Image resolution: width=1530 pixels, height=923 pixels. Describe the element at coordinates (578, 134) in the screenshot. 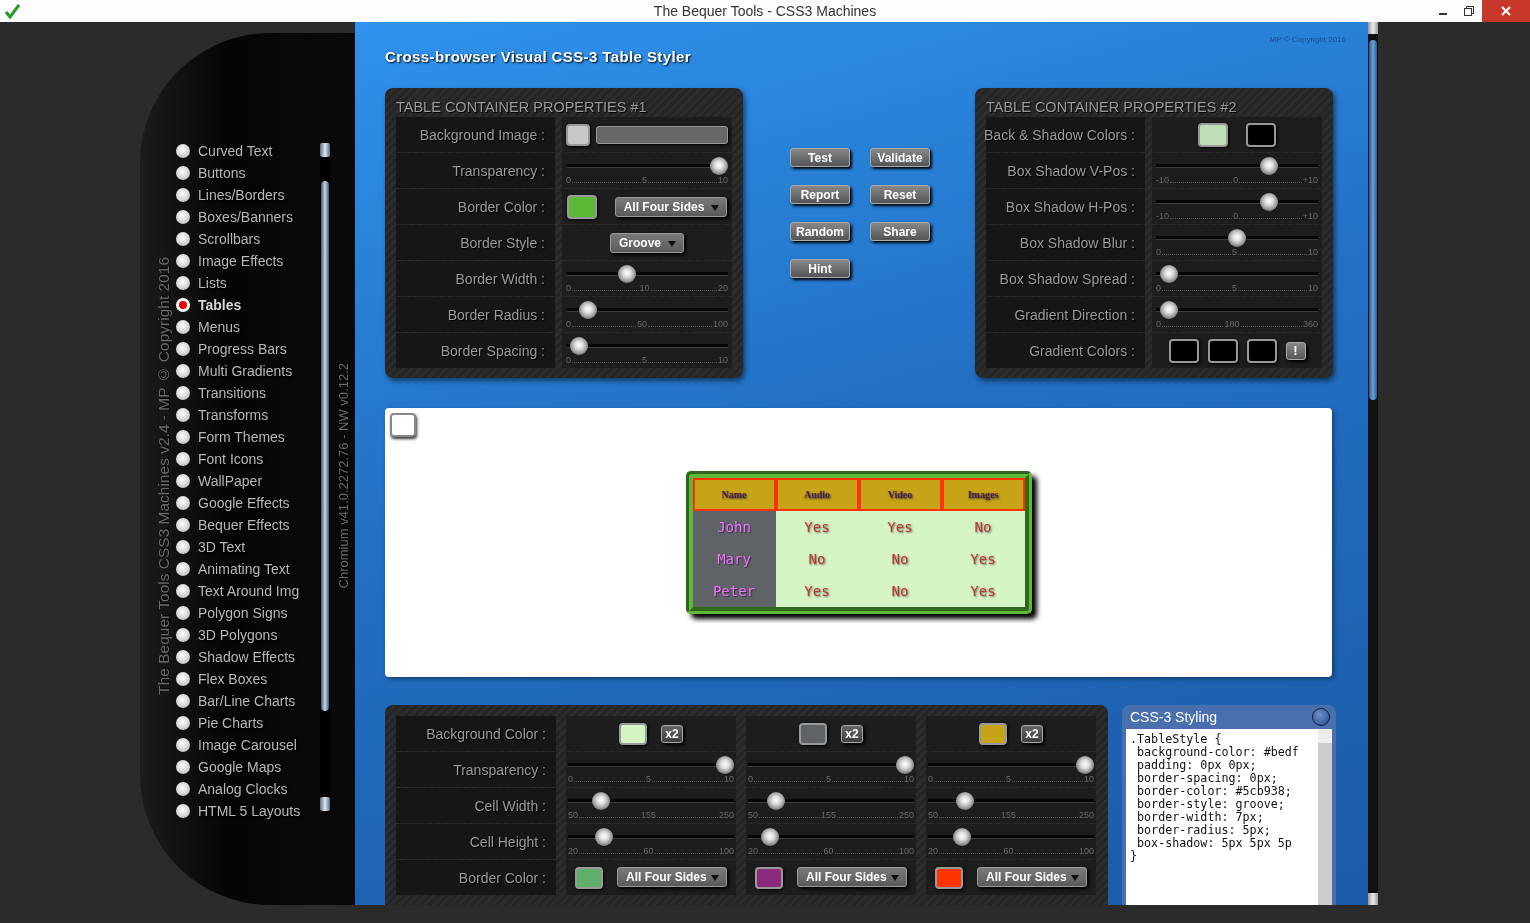

I see `image-swatch` at that location.